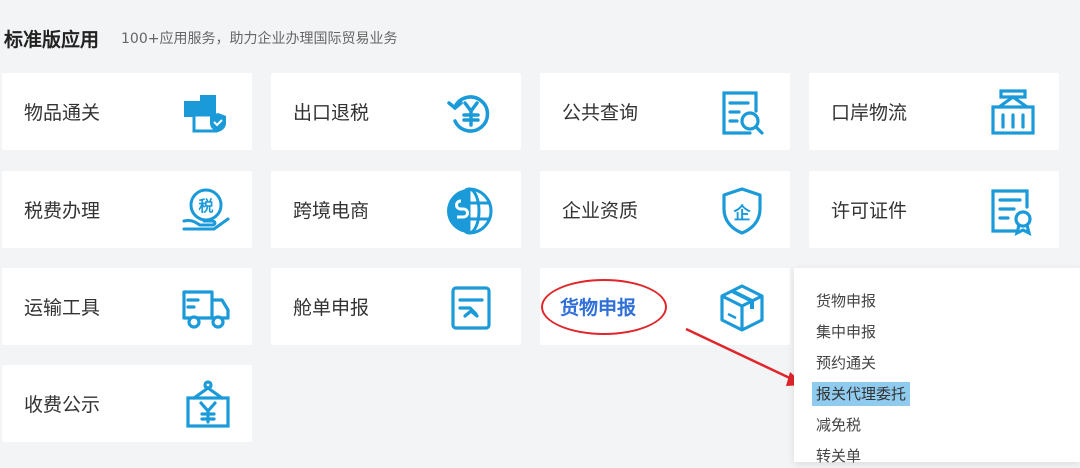 The image size is (1080, 468). What do you see at coordinates (206, 113) in the screenshot?
I see `goods-customs-icon` at bounding box center [206, 113].